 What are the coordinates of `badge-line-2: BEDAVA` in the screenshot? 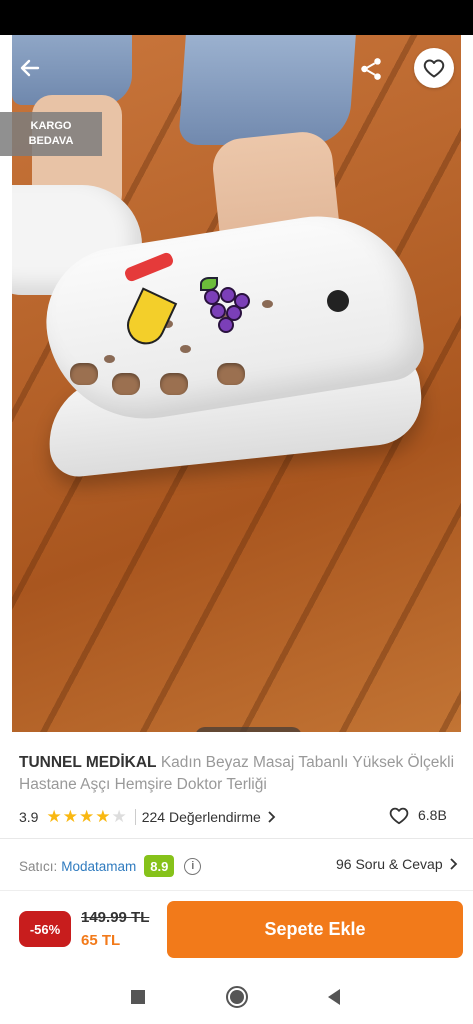 It's located at (51, 141).